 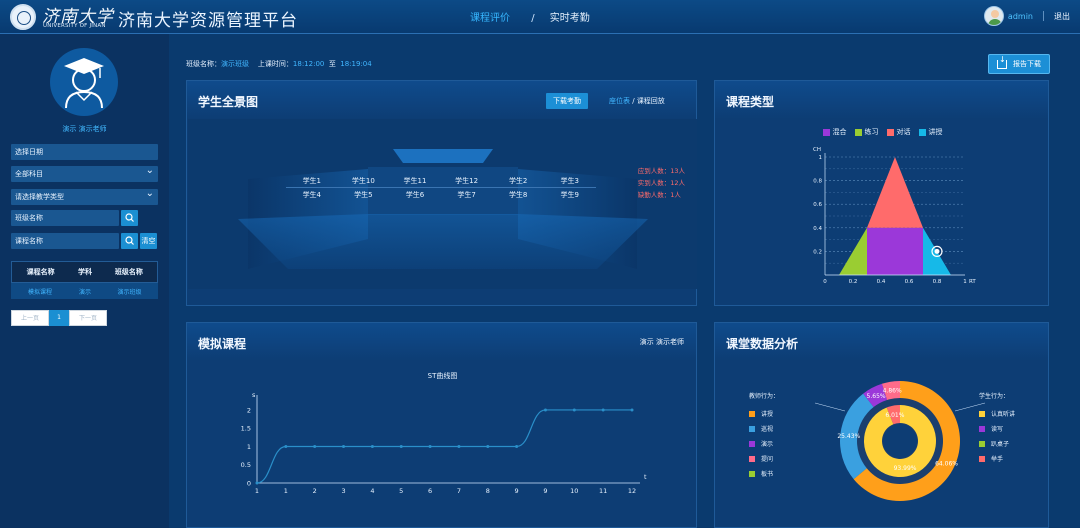 What do you see at coordinates (661, 342) in the screenshot?
I see `course-teacher-tag: 演示 演示老师` at bounding box center [661, 342].